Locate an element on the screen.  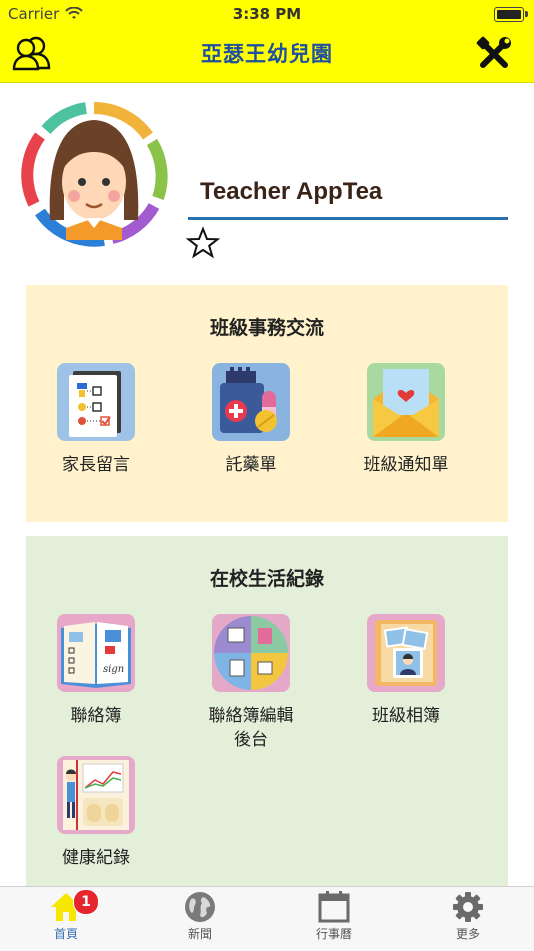
tab-more: 更多 is located at coordinates (468, 916).